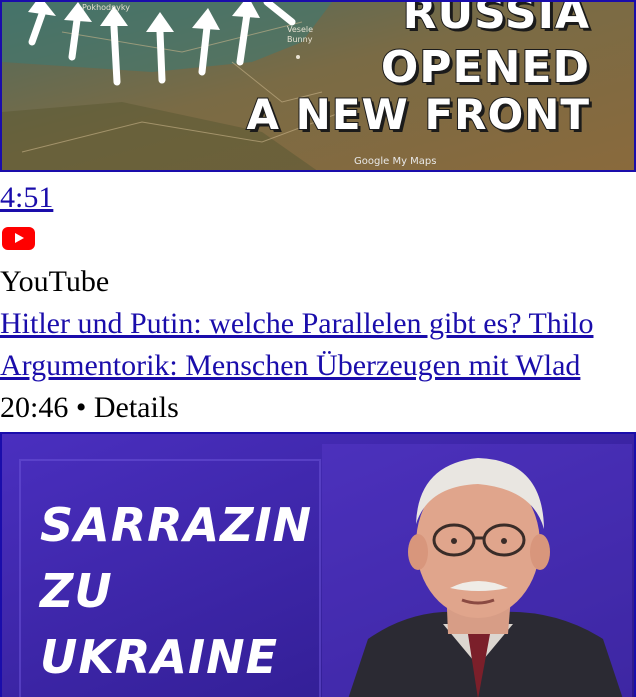 The image size is (636, 697). I want to click on thumbnail-headline-line: OPENED, so click(485, 67).